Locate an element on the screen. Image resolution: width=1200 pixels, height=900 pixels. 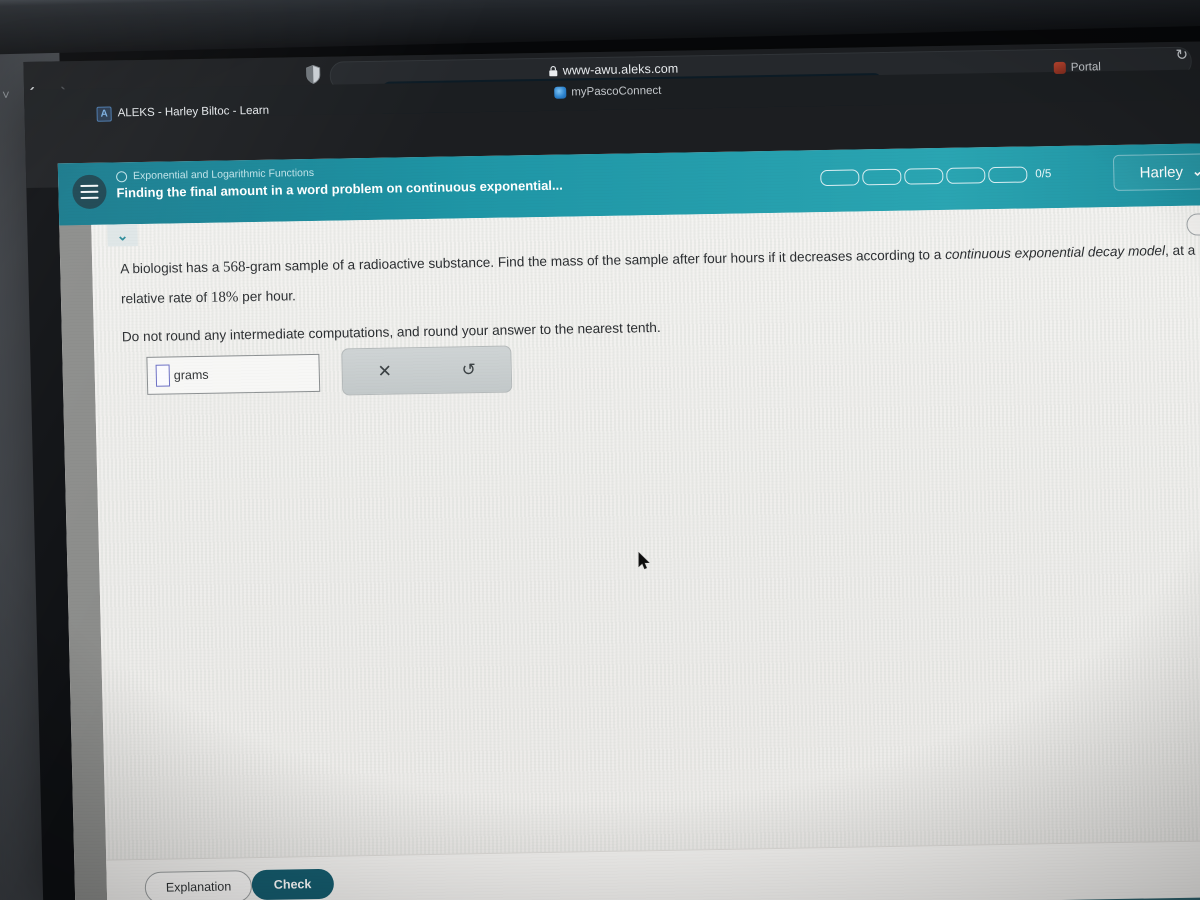
answer-entry-box is located at coordinates (163, 375).